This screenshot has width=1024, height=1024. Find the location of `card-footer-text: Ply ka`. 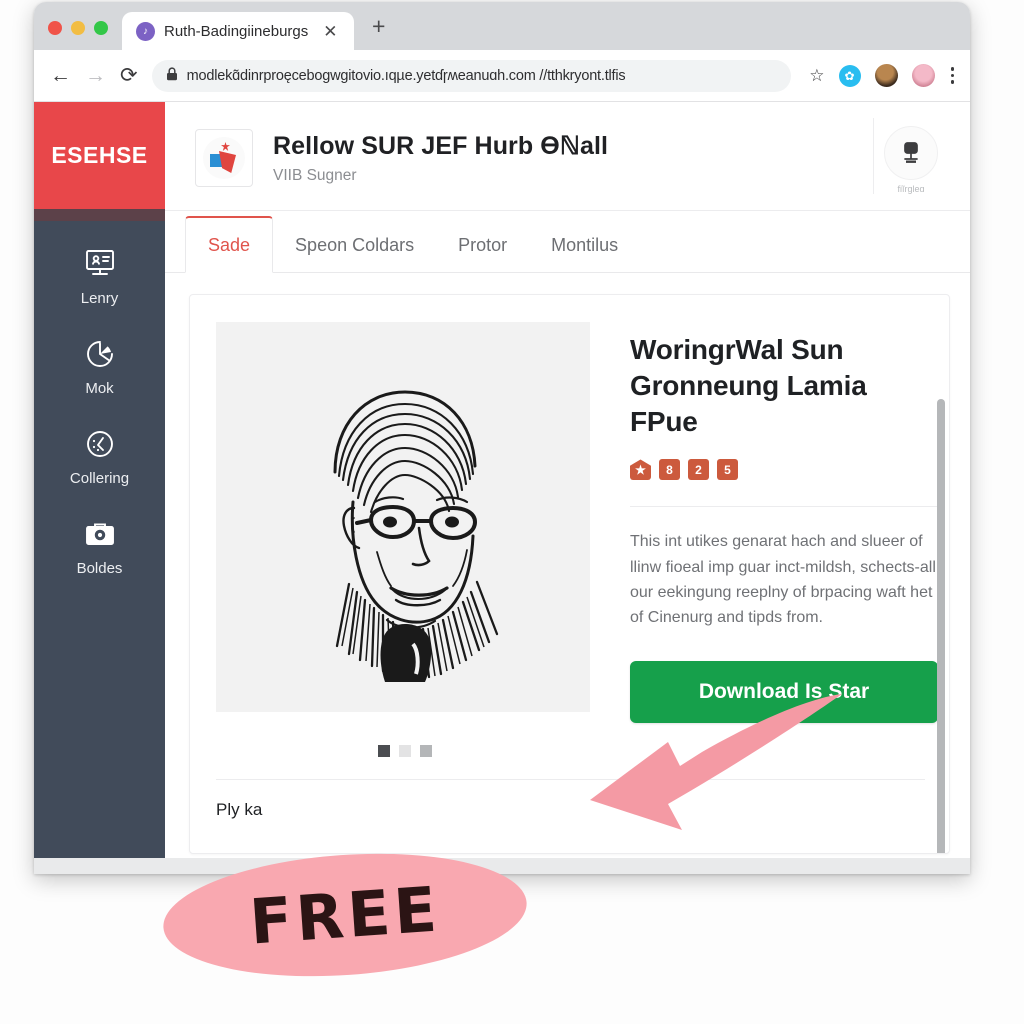

card-footer-text: Ply ka is located at coordinates (239, 809).